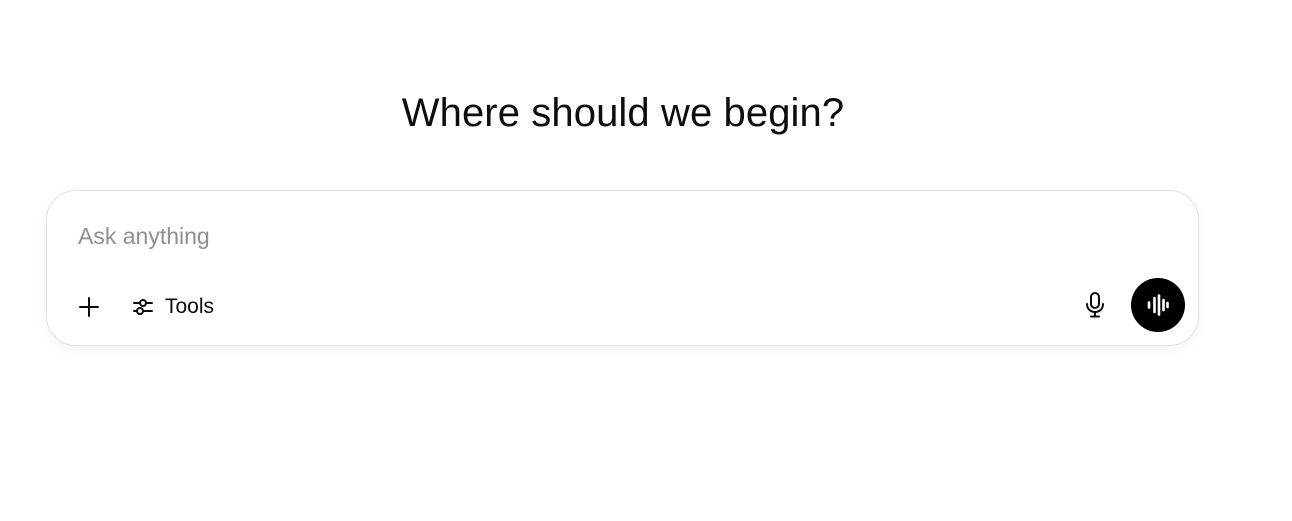  Describe the element at coordinates (623, 113) in the screenshot. I see `page-title: Where should we begin?` at that location.